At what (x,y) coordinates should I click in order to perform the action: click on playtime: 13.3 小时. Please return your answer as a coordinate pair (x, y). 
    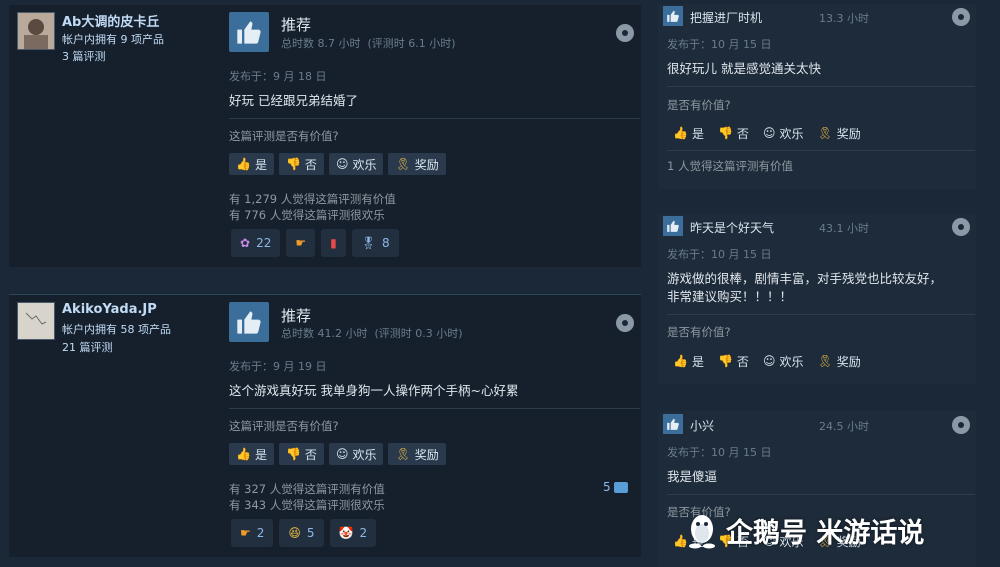
    Looking at the image, I should click on (844, 18).